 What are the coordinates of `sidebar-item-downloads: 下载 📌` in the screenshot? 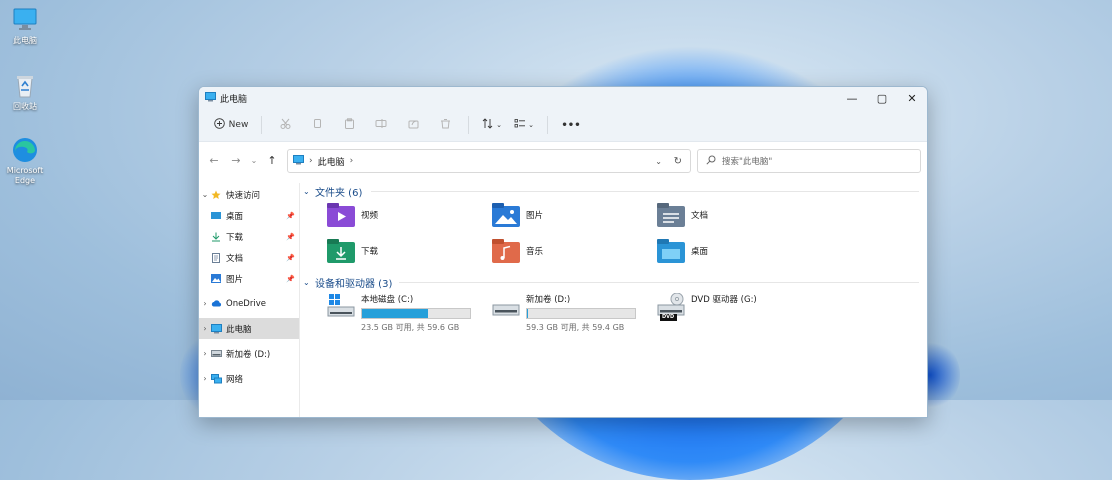 It's located at (249, 236).